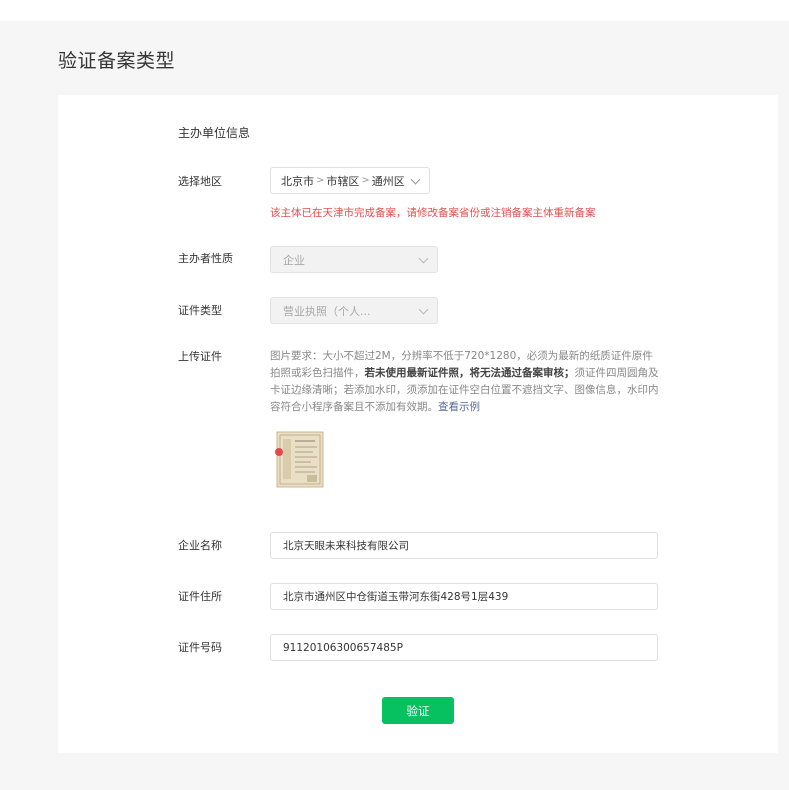 Image resolution: width=789 pixels, height=790 pixels. I want to click on cert-number-input, so click(464, 647).